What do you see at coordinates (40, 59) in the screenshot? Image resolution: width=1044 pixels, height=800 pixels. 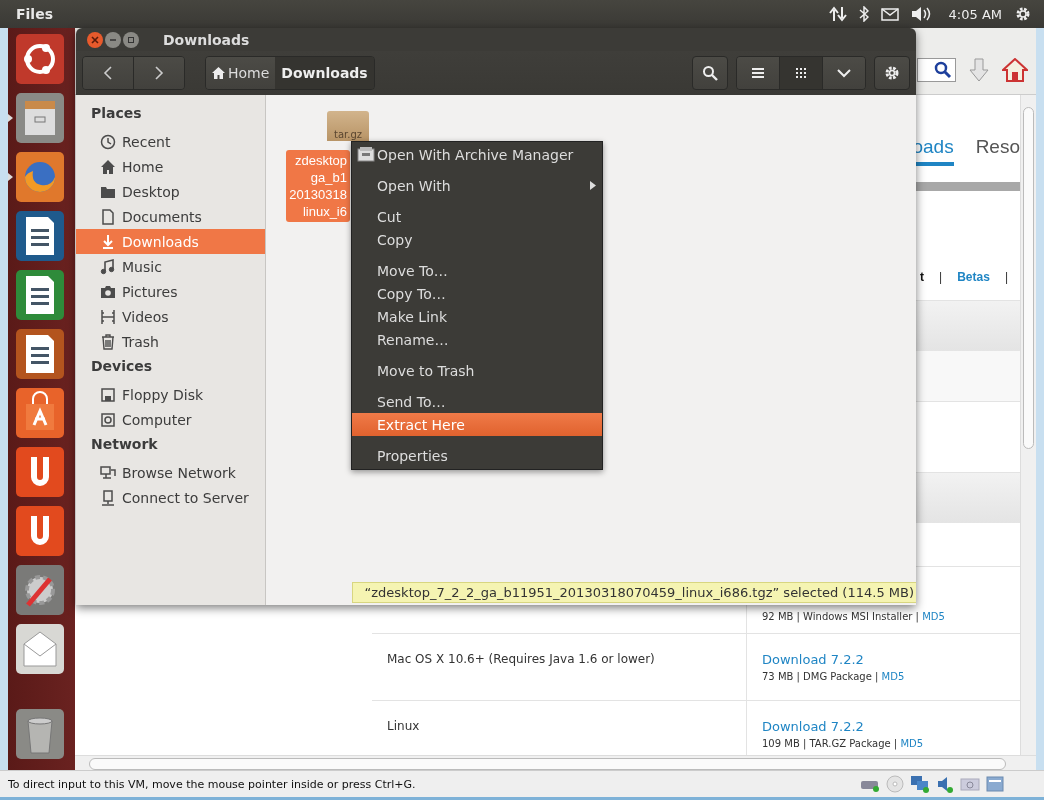 I see `ubuntu-logo-icon` at bounding box center [40, 59].